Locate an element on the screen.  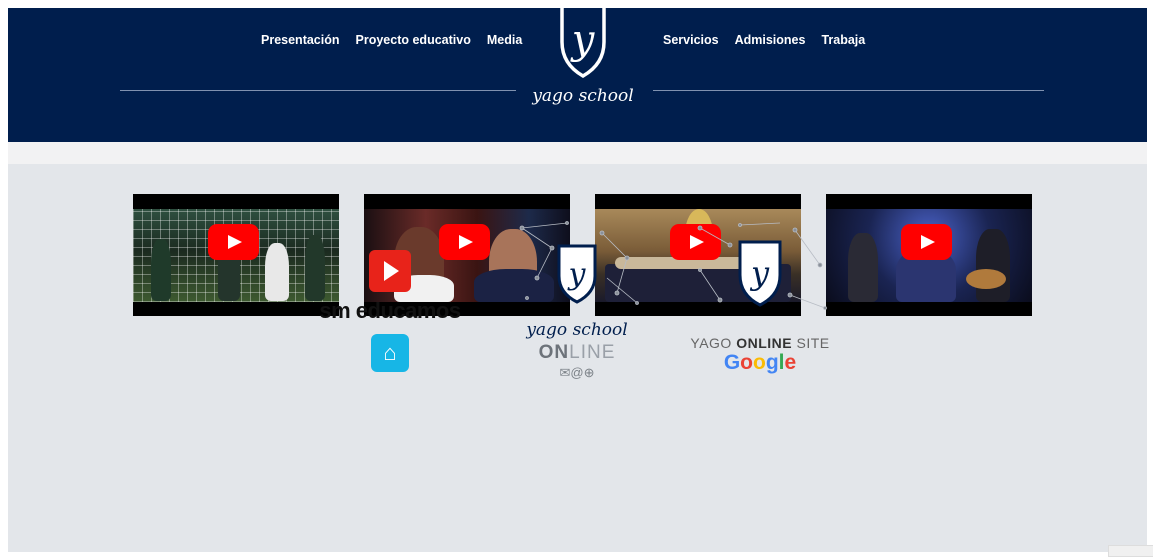
nav-proyecto-educativo: Proyecto educativo is located at coordinates (413, 40).